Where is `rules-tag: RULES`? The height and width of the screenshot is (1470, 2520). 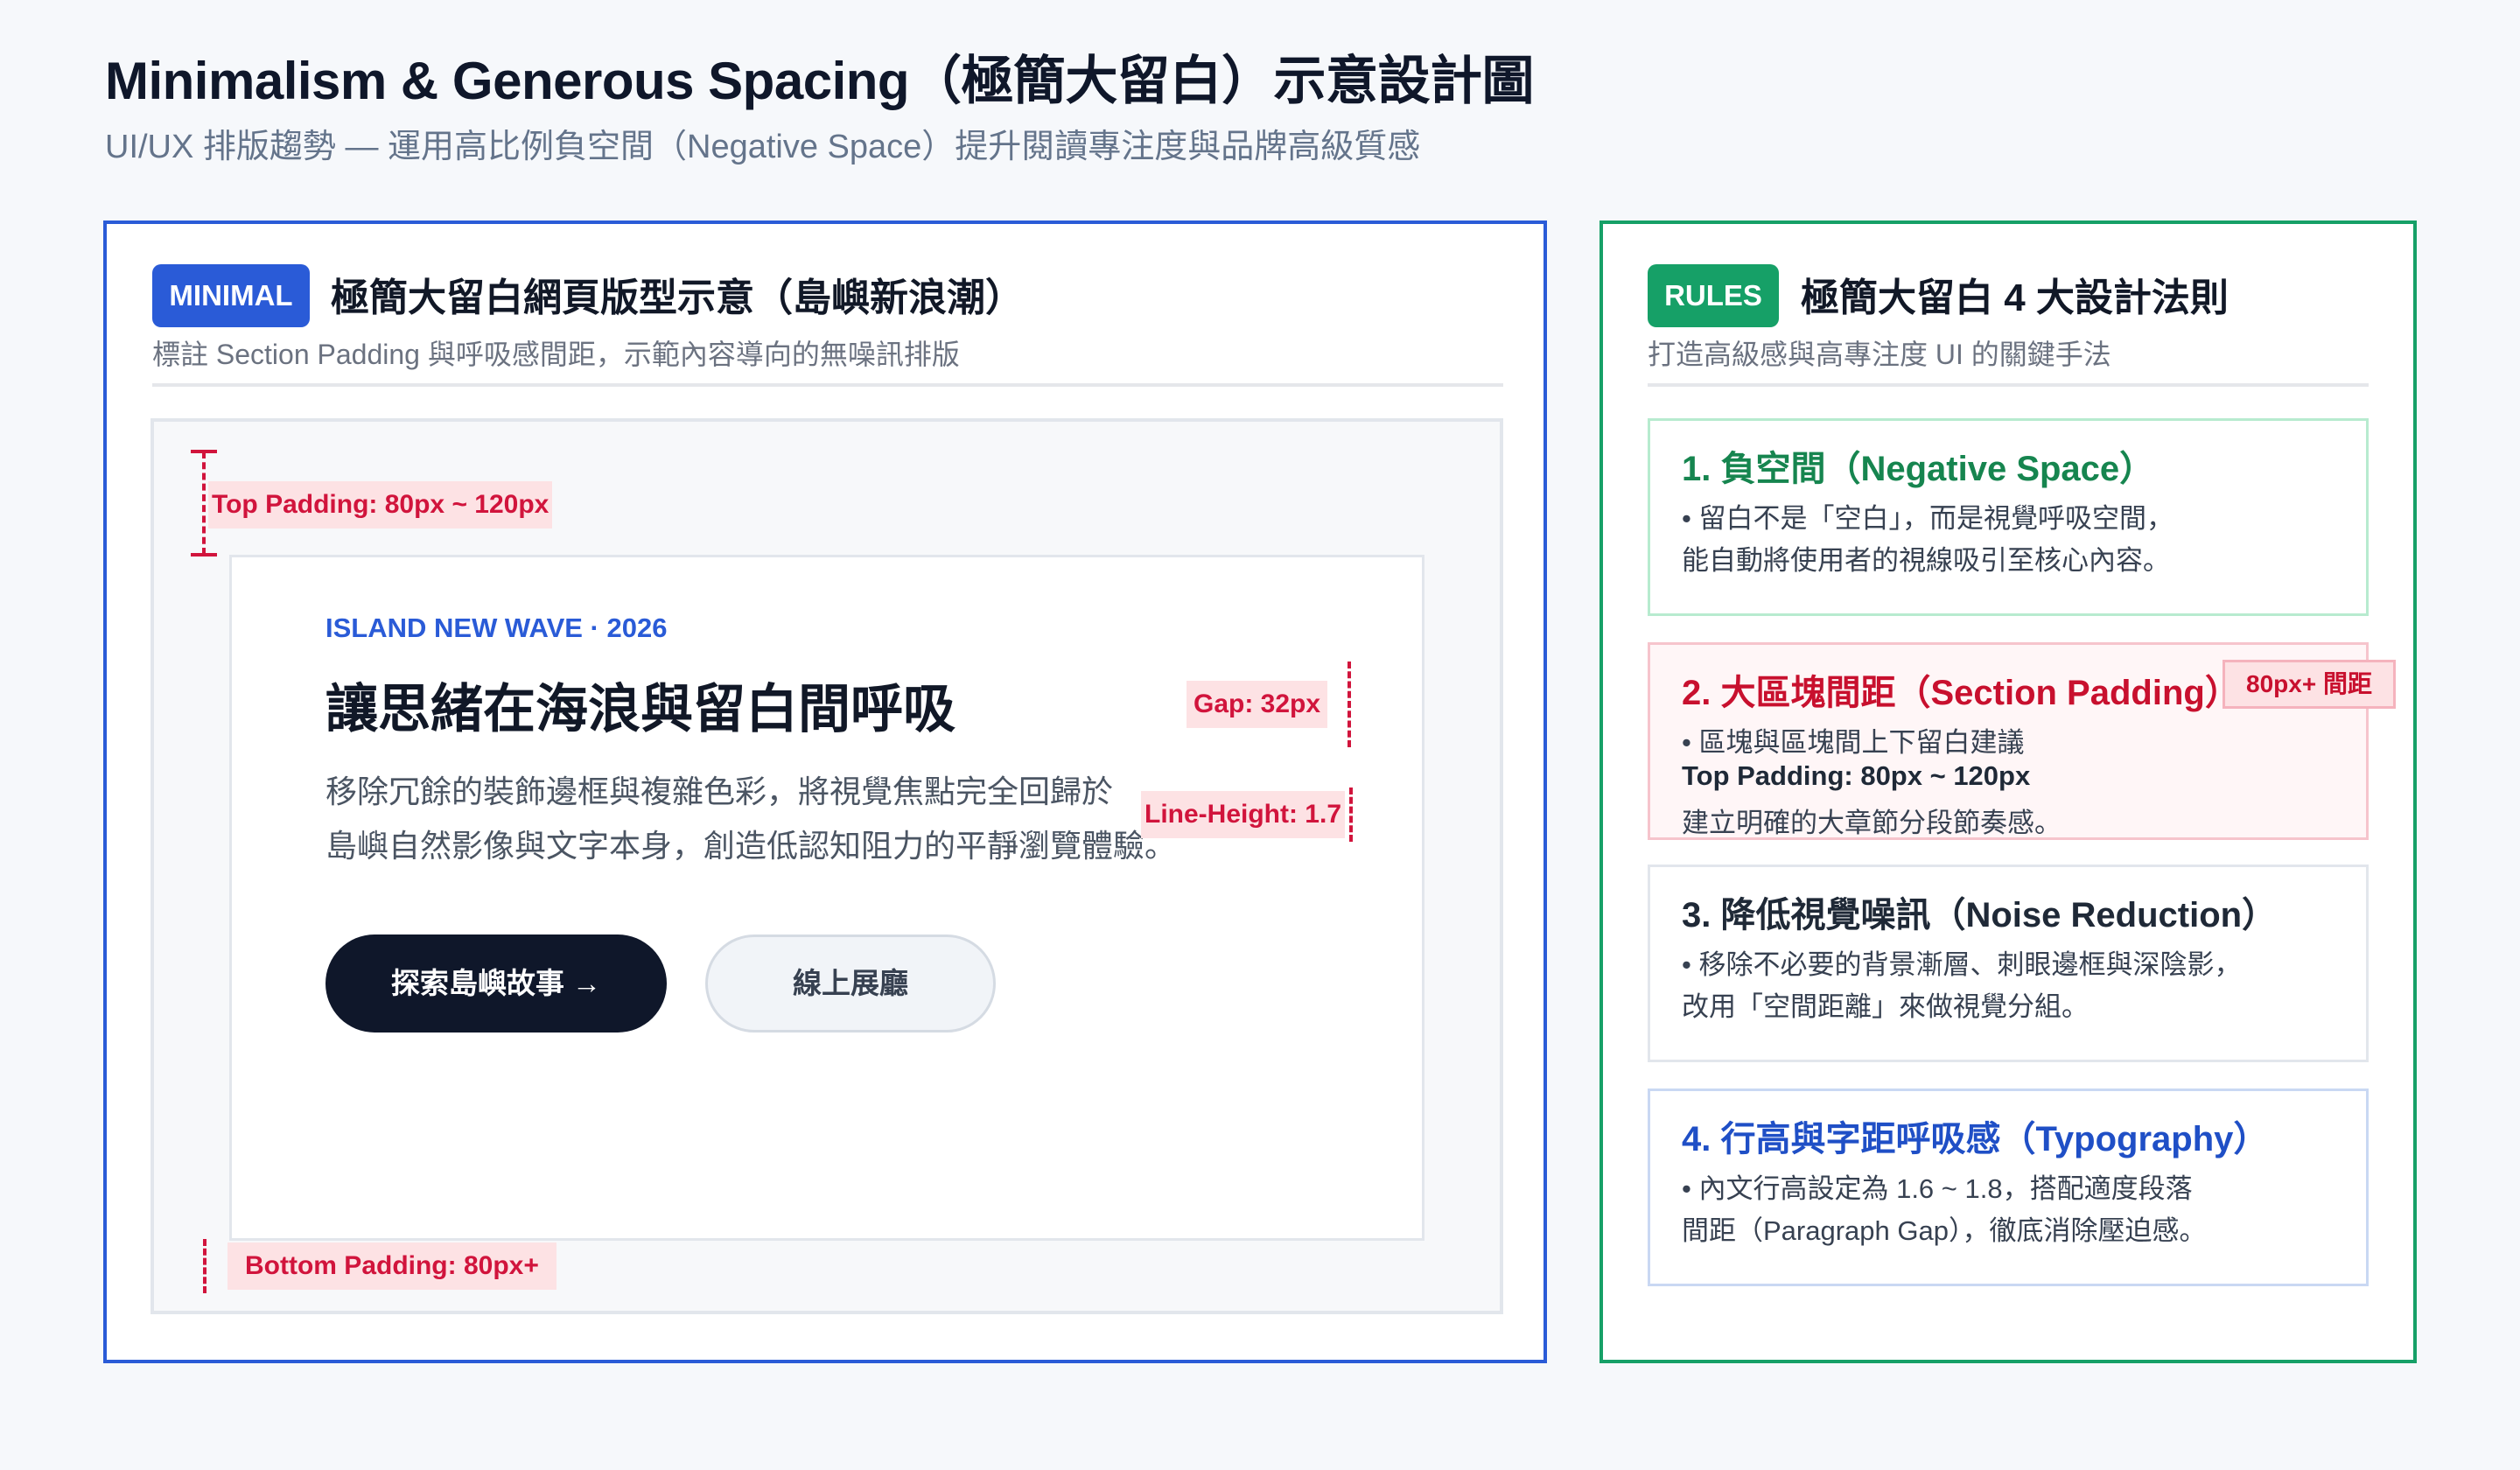
rules-tag: RULES is located at coordinates (1713, 295).